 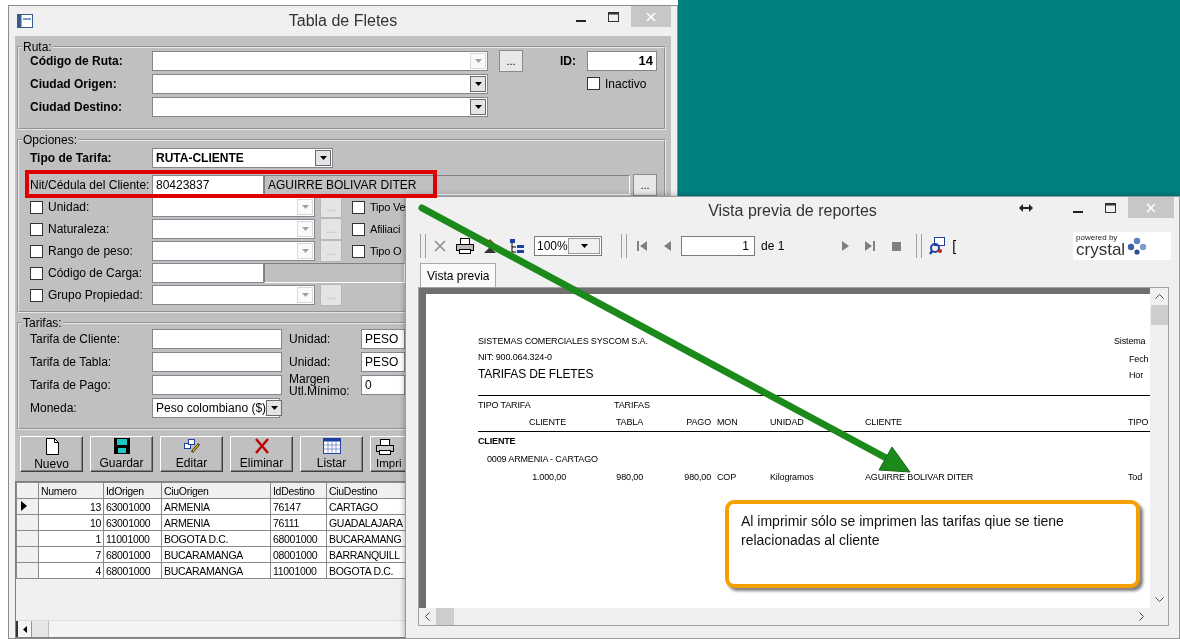 What do you see at coordinates (261, 446) in the screenshot?
I see `x-icon` at bounding box center [261, 446].